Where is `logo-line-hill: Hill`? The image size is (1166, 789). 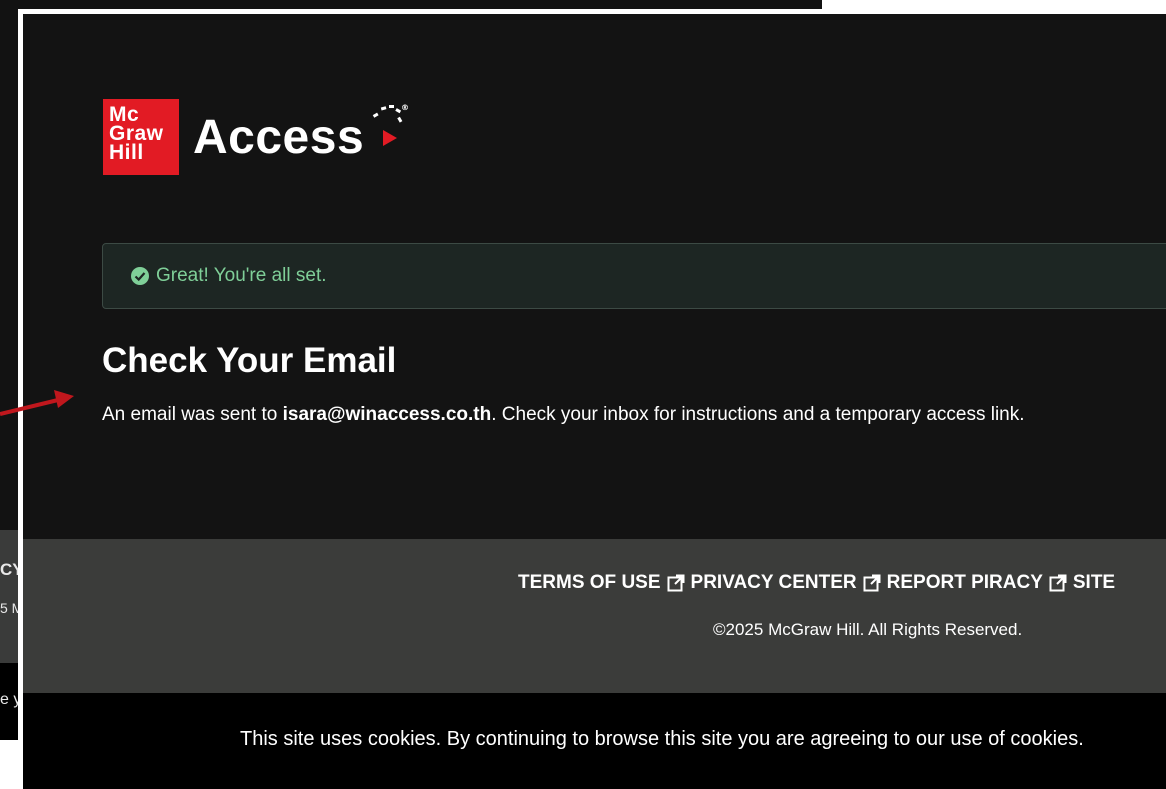 logo-line-hill: Hill is located at coordinates (126, 152).